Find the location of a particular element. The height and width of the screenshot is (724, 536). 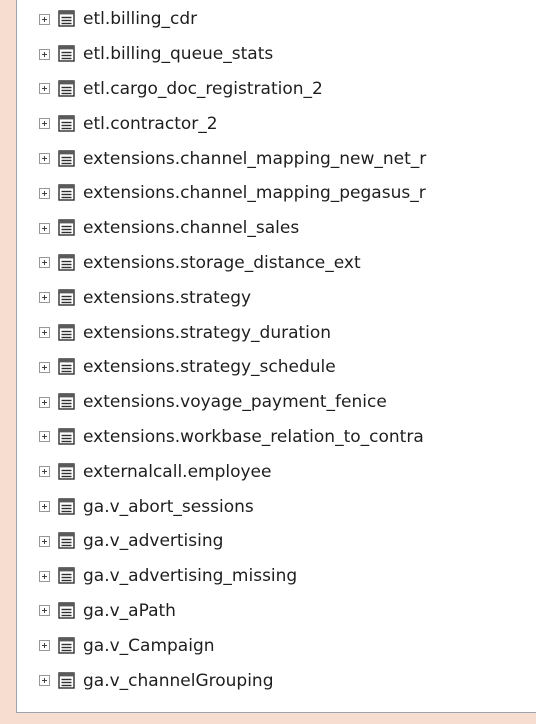

tree-item: extensions.storage_distance_ext is located at coordinates (276, 263).